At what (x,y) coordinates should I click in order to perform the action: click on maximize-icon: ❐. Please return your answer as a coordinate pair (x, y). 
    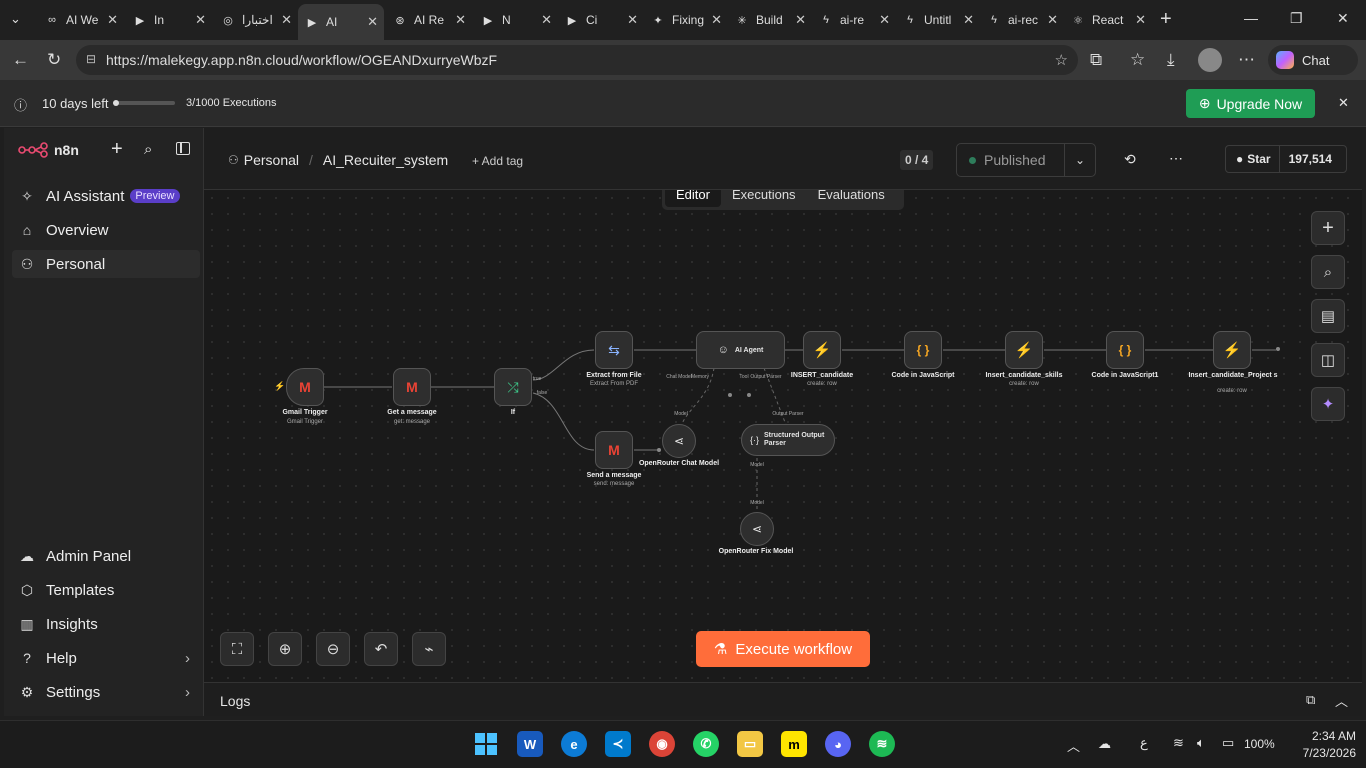
    Looking at the image, I should click on (1296, 18).